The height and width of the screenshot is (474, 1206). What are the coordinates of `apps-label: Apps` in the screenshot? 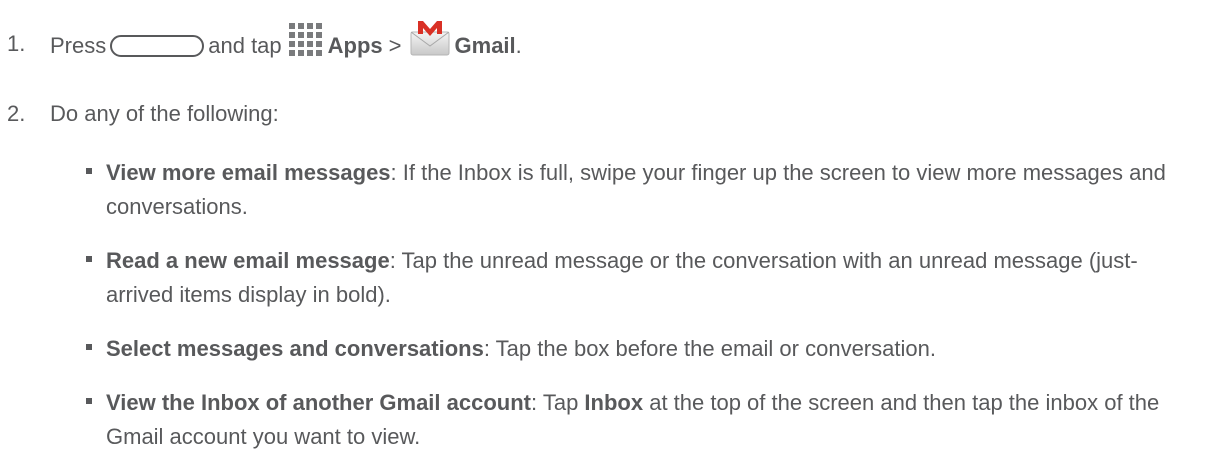 It's located at (355, 45).